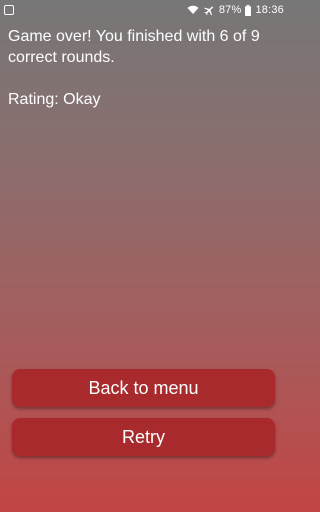 This screenshot has height=512, width=320. What do you see at coordinates (230, 10) in the screenshot?
I see `battery-percent: 87%` at bounding box center [230, 10].